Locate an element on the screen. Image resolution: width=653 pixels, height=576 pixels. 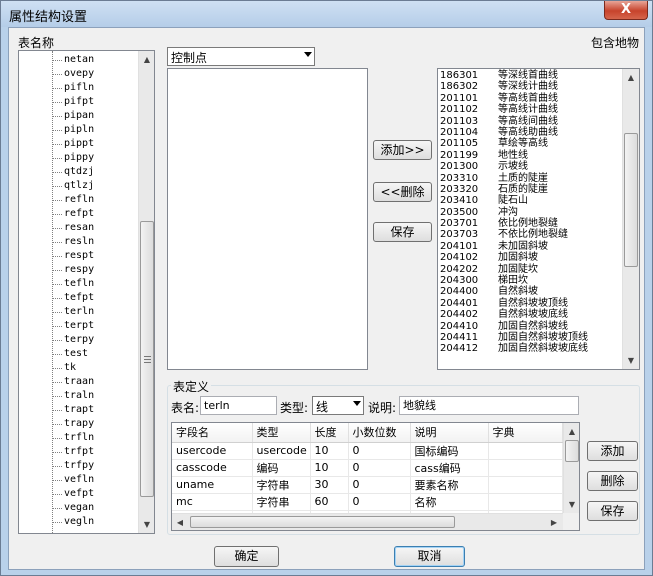
tree-item: vegan is located at coordinates (79, 508).